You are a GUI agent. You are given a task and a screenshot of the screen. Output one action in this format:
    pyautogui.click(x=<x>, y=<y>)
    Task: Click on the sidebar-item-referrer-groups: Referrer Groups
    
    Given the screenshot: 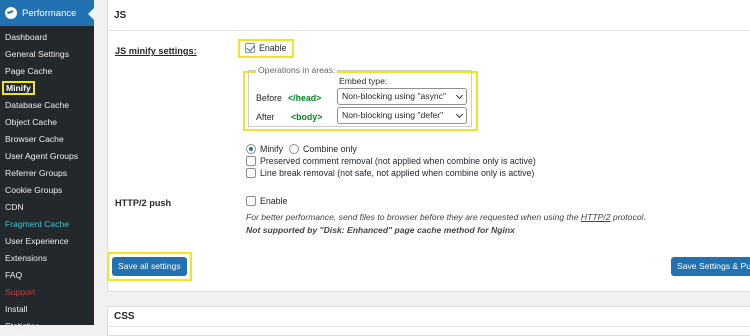 What is the action you would take?
    pyautogui.click(x=47, y=173)
    